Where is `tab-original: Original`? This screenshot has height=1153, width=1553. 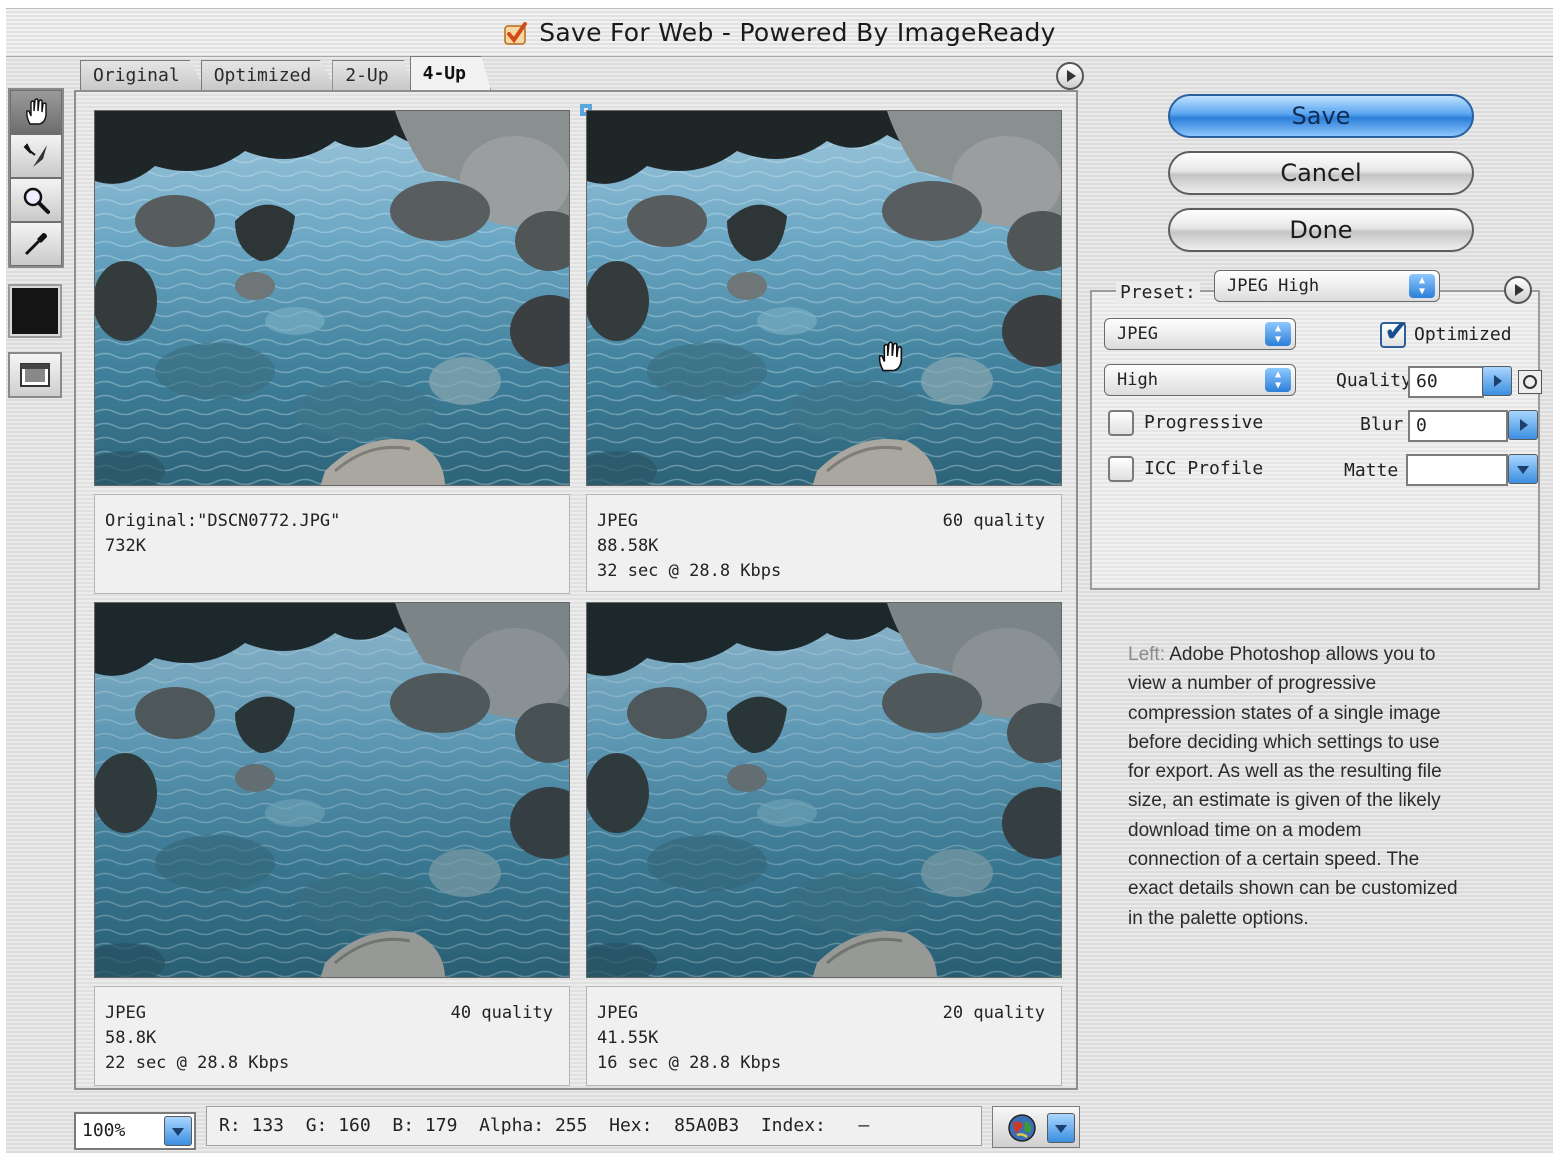 tab-original: Original is located at coordinates (142, 75).